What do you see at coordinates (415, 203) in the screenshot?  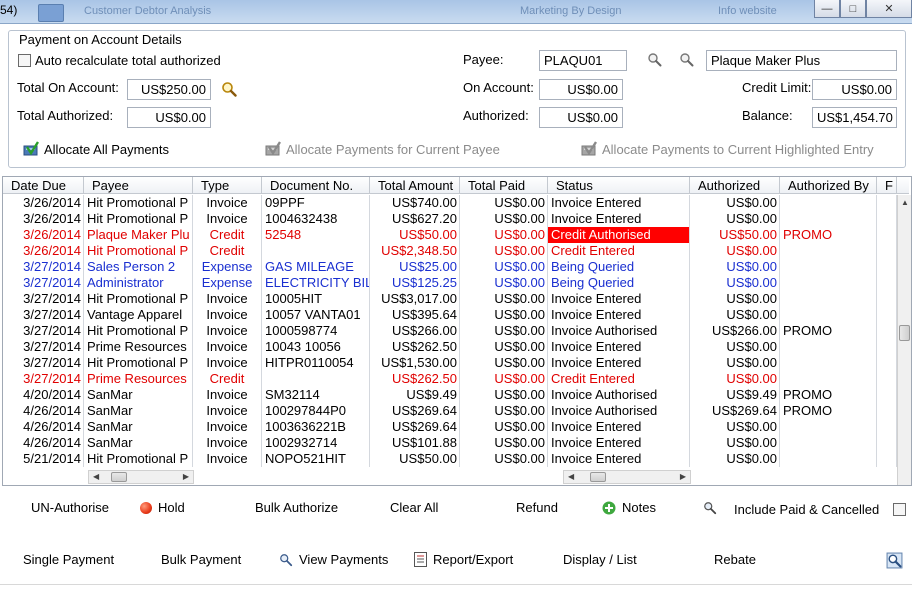 I see `total-amount-cell: US$740.00` at bounding box center [415, 203].